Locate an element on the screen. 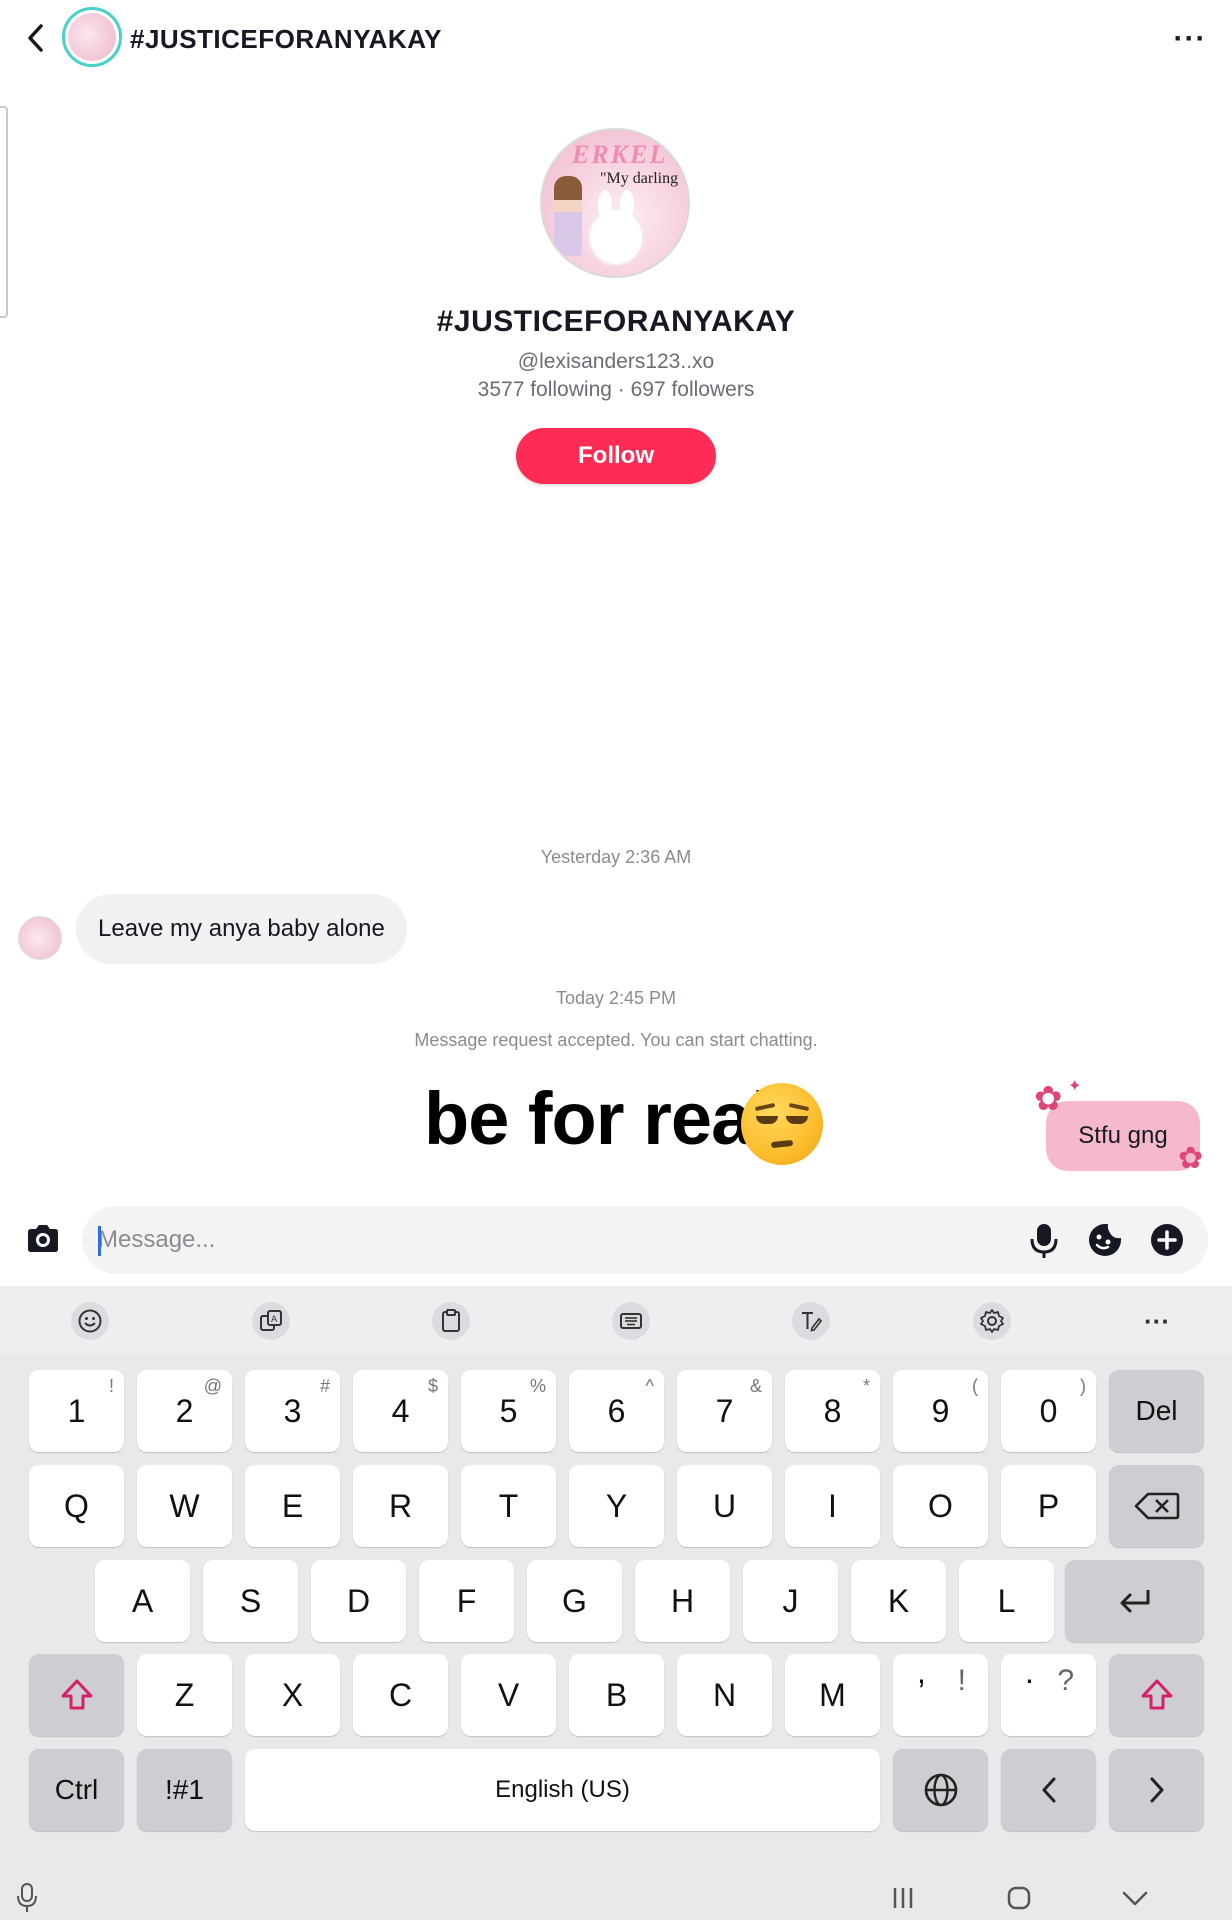 The image size is (1232, 1920). key-x: X is located at coordinates (292, 1695).